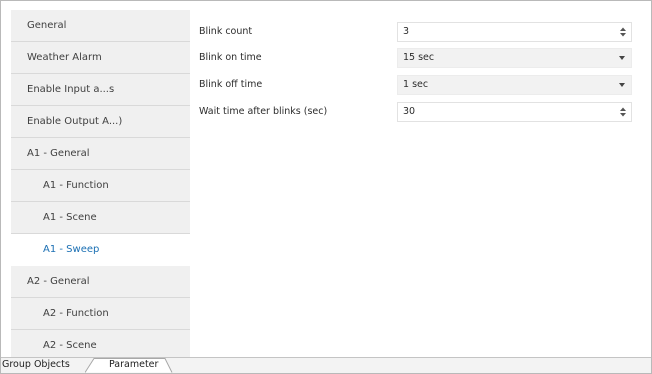  What do you see at coordinates (71, 249) in the screenshot?
I see `sidebar-item-label: A1 - Sweep` at bounding box center [71, 249].